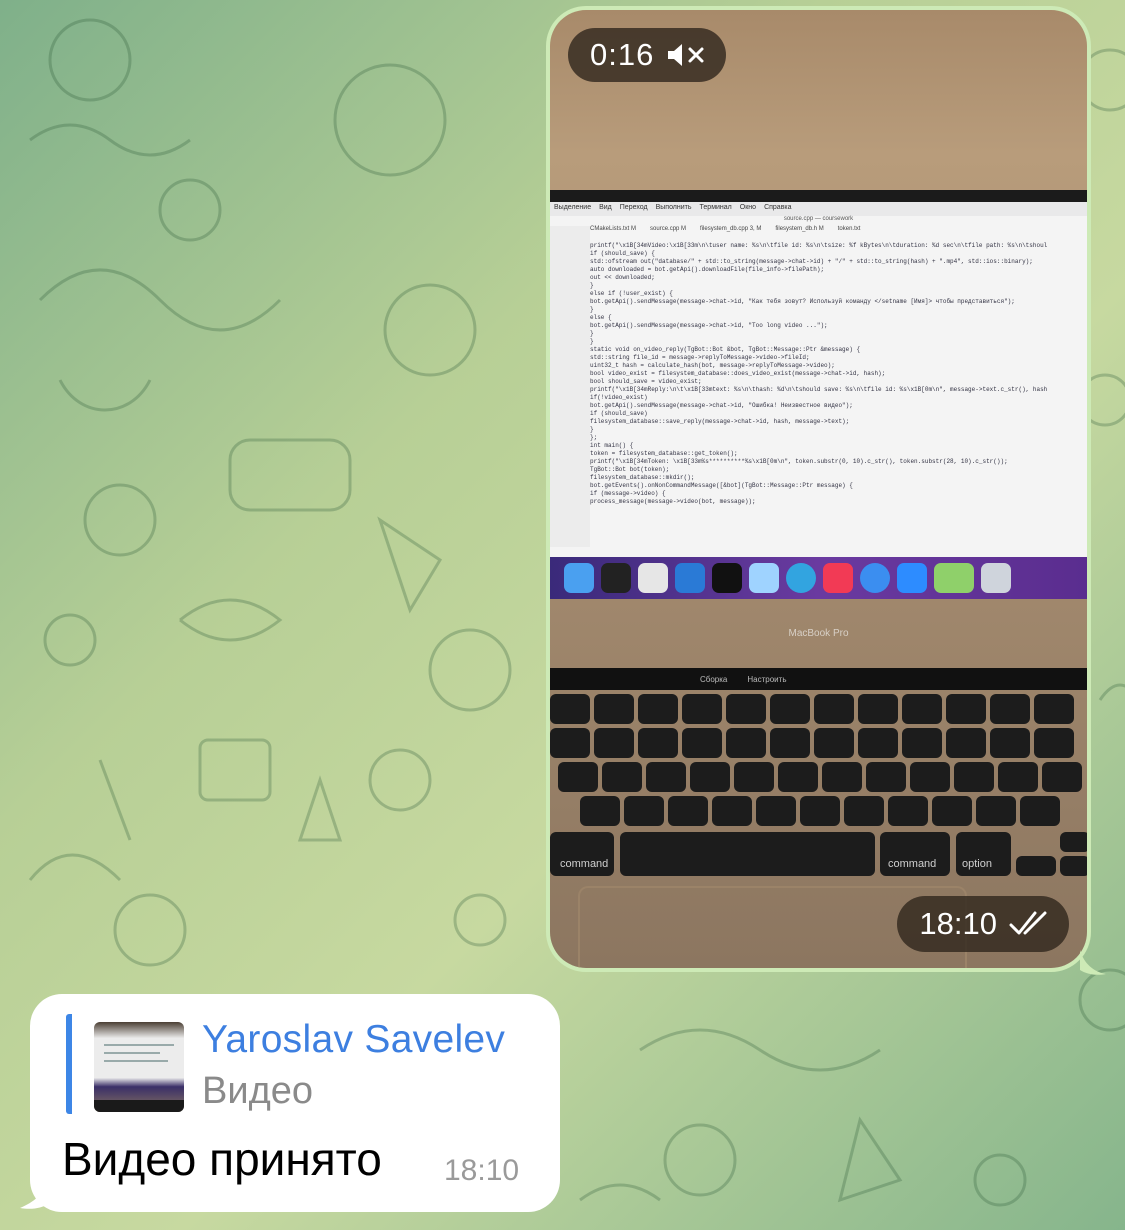  Describe the element at coordinates (1028, 923) in the screenshot. I see `double-check-icon` at that location.